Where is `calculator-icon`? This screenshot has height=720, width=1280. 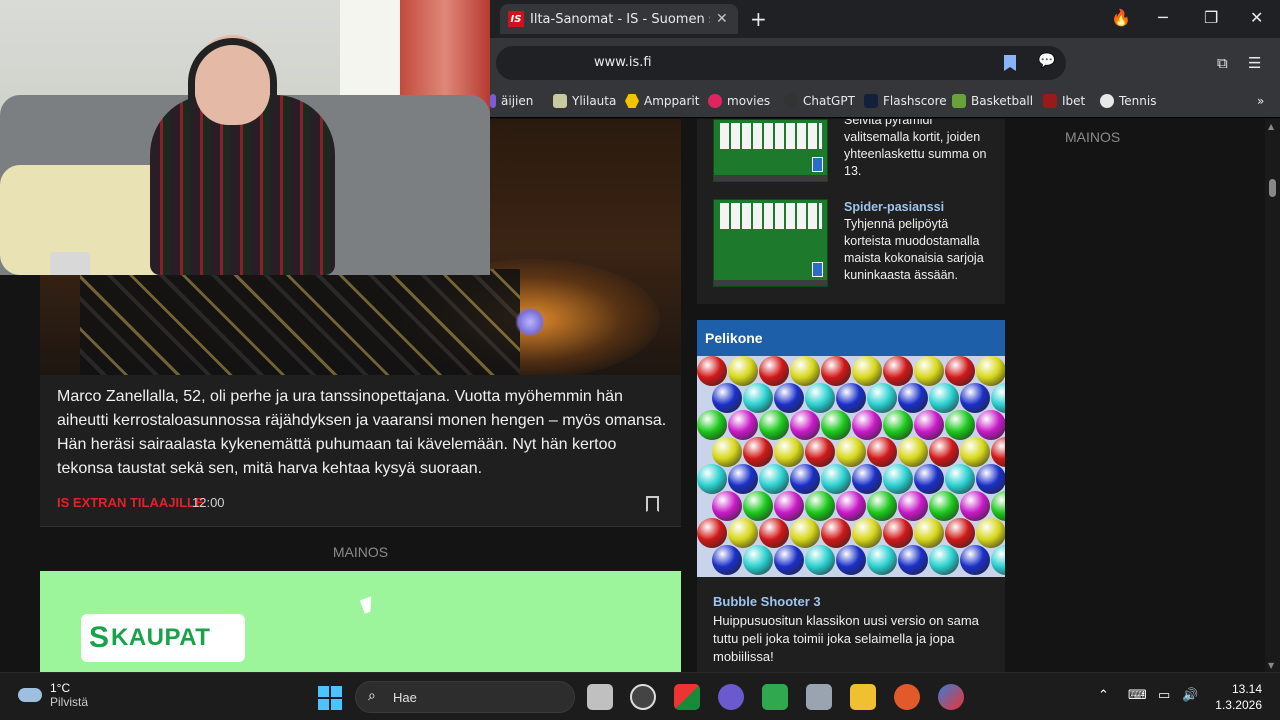
calculator-icon is located at coordinates (819, 697).